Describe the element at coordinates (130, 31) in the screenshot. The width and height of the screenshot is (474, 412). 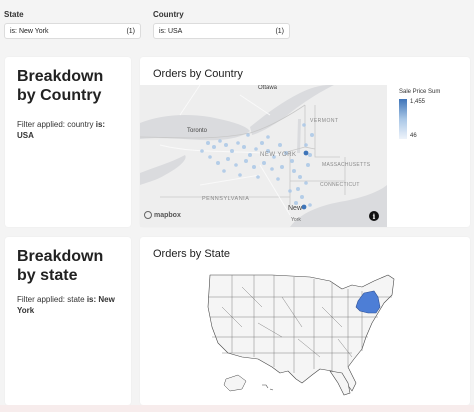
I see `state-filter-count: (1)` at that location.